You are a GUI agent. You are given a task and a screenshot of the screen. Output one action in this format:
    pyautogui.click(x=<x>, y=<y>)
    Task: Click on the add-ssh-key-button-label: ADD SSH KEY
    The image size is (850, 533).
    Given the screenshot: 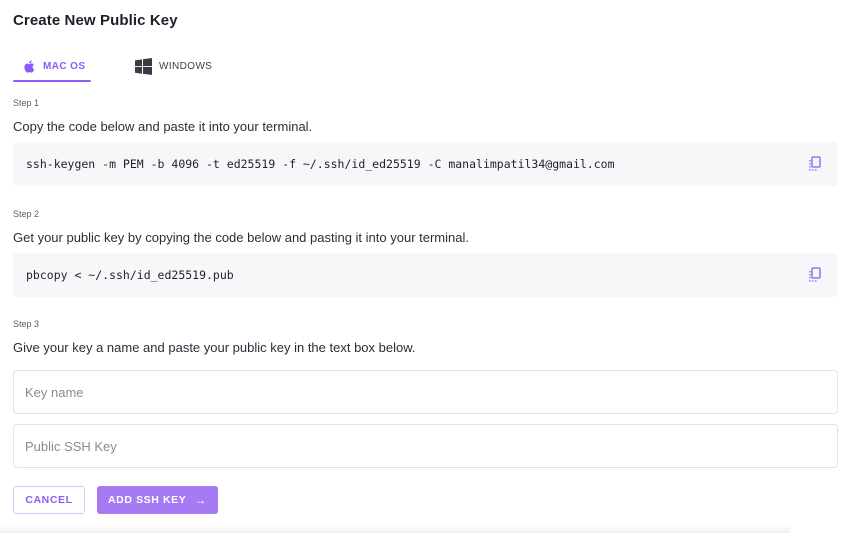 What is the action you would take?
    pyautogui.click(x=147, y=500)
    